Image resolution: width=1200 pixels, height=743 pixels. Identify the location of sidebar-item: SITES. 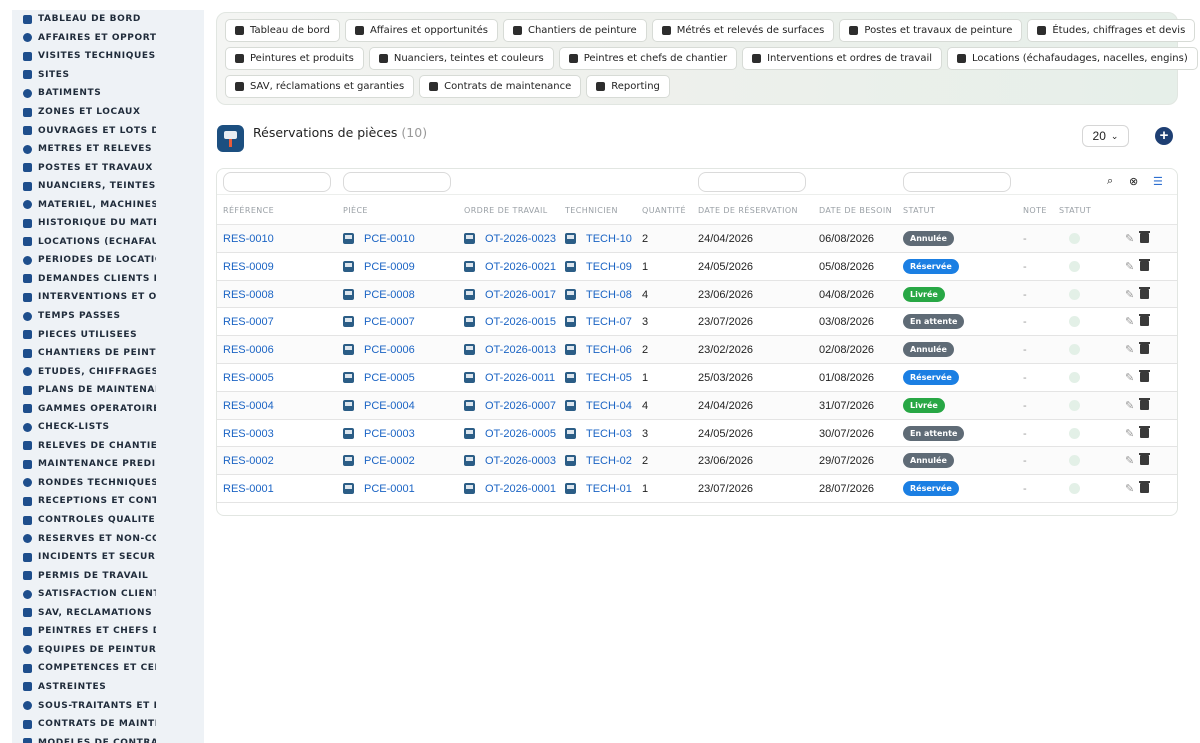
(108, 75).